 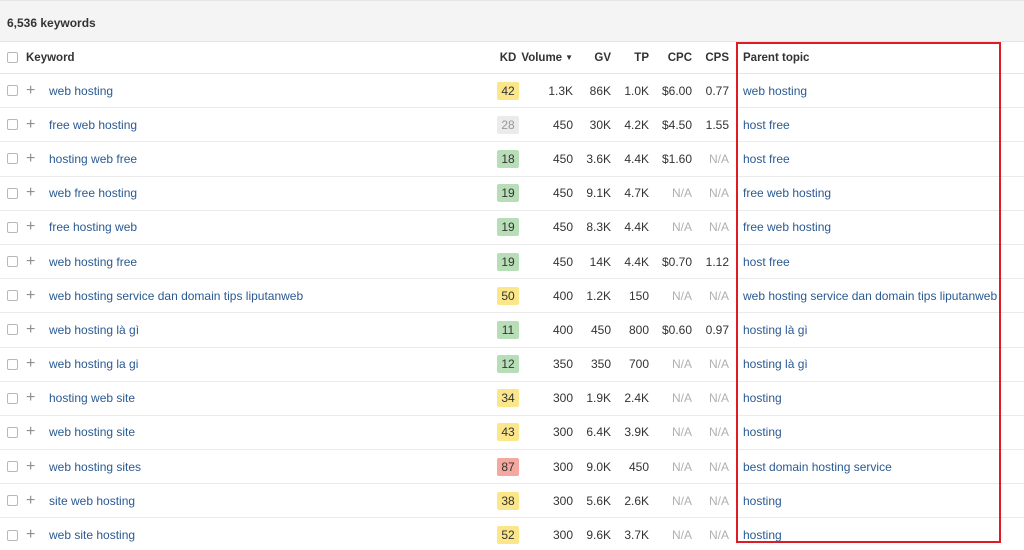 What do you see at coordinates (93, 262) in the screenshot?
I see `keyword-link: web hosting free` at bounding box center [93, 262].